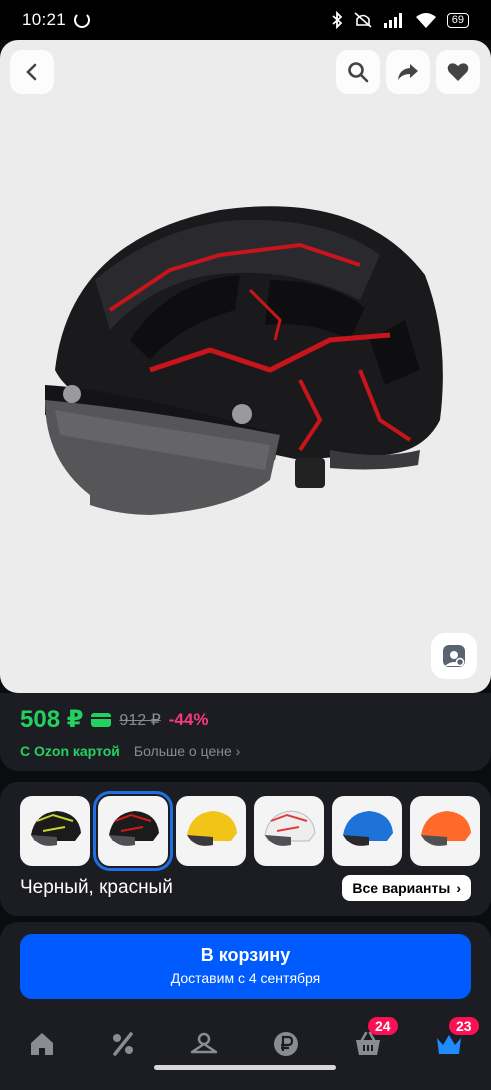 The image size is (491, 1090). Describe the element at coordinates (383, 1026) in the screenshot. I see `cart-count-badge: 24` at that location.